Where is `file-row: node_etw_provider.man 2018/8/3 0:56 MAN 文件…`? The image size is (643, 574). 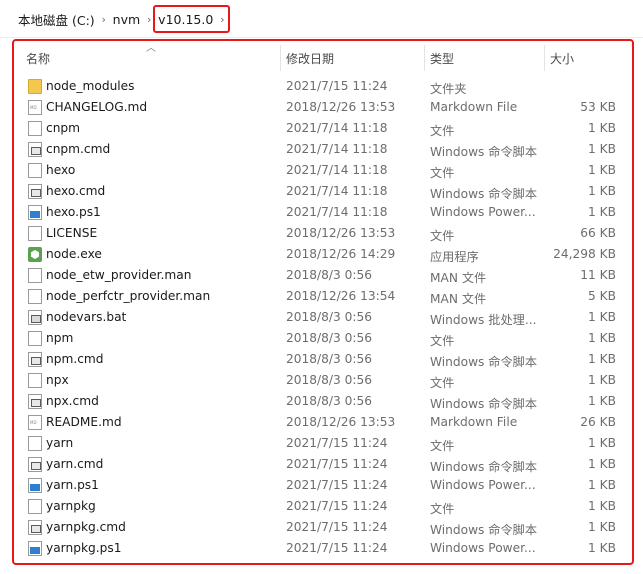
file-row: node_etw_provider.man 2018/8/3 0:56 MAN 文件… is located at coordinates (323, 275).